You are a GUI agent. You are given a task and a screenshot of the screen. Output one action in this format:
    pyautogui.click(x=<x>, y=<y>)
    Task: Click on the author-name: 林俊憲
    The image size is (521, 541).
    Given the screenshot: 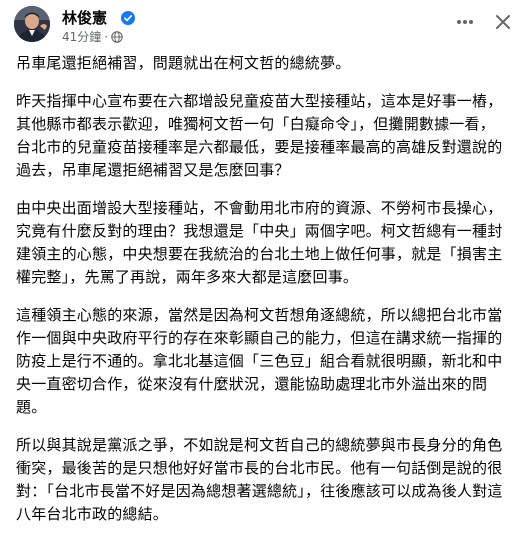 What is the action you would take?
    pyautogui.click(x=84, y=18)
    